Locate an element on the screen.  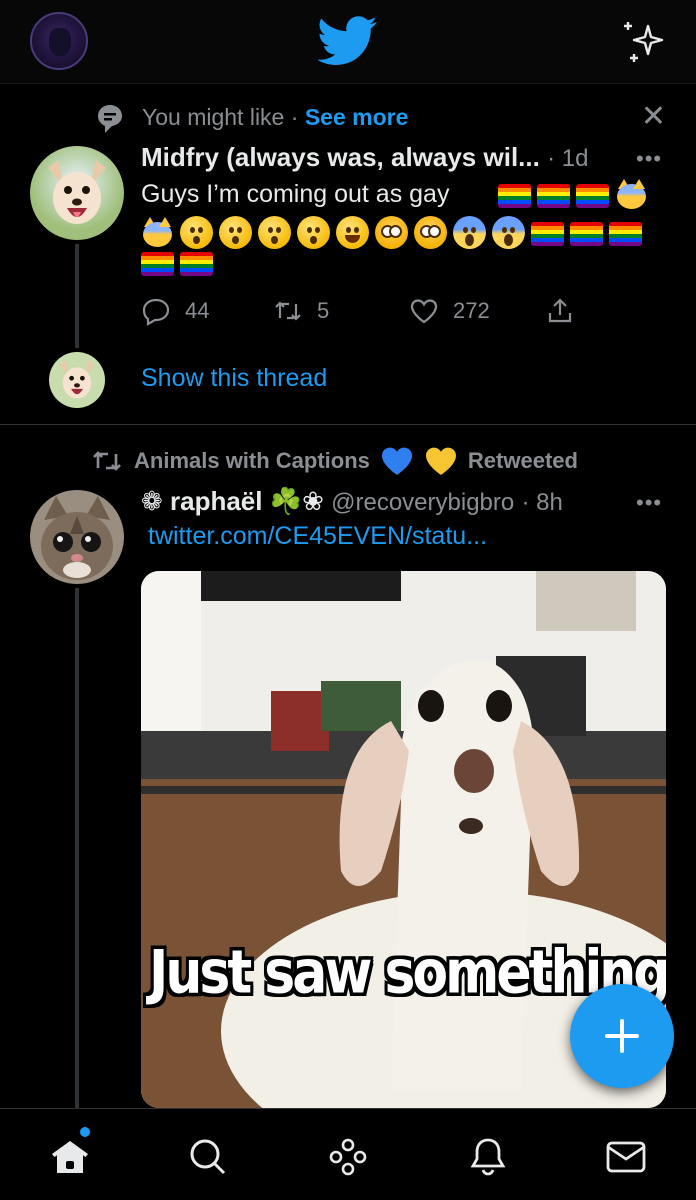
spaces-icon is located at coordinates (348, 1157).